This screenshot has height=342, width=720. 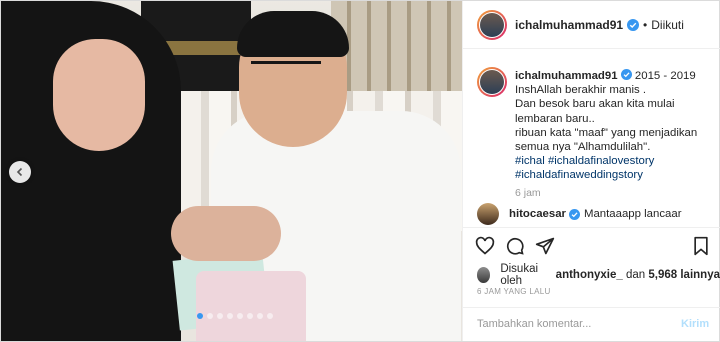 I want to click on caption-line: semua nya "Alhamdulilah"., so click(x=583, y=147).